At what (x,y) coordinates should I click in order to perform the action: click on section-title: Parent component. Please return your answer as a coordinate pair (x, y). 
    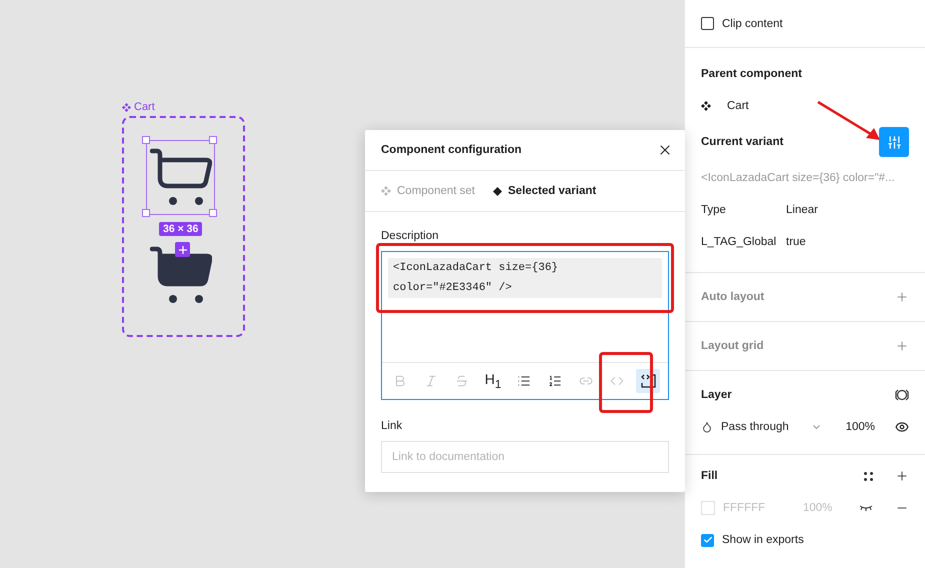
    Looking at the image, I should click on (751, 74).